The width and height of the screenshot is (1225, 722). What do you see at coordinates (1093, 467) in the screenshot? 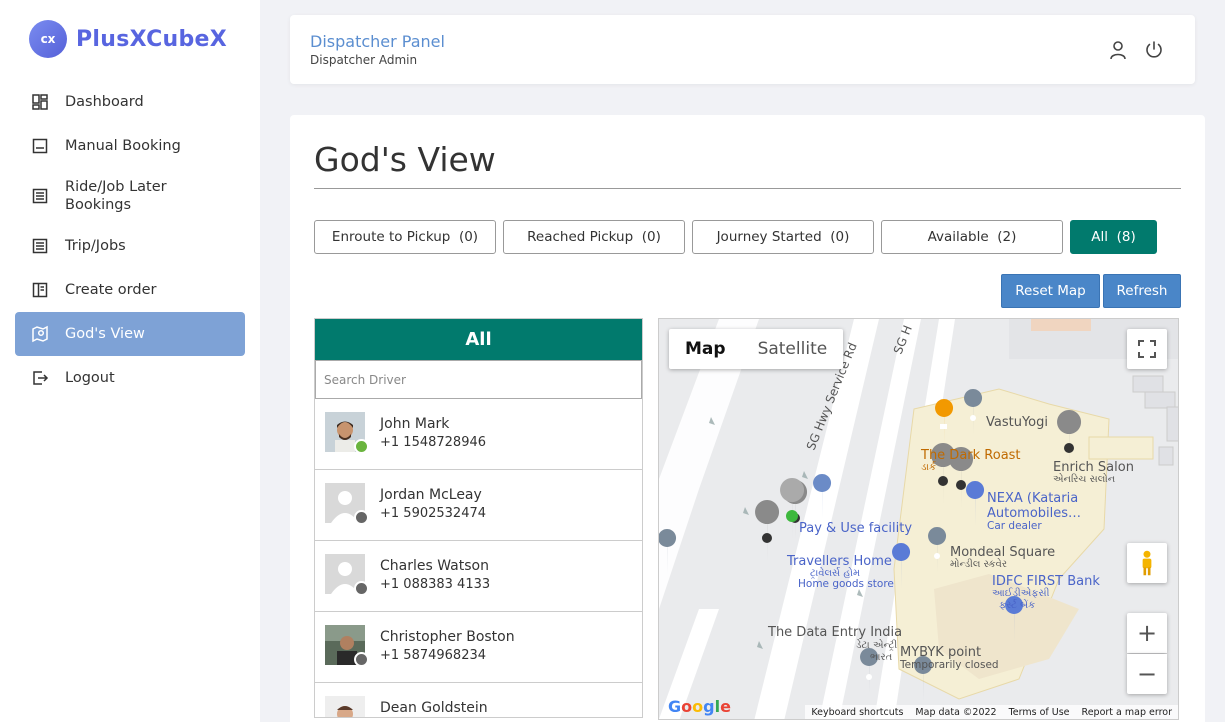
I see `poi-label: Enrich Salon` at bounding box center [1093, 467].